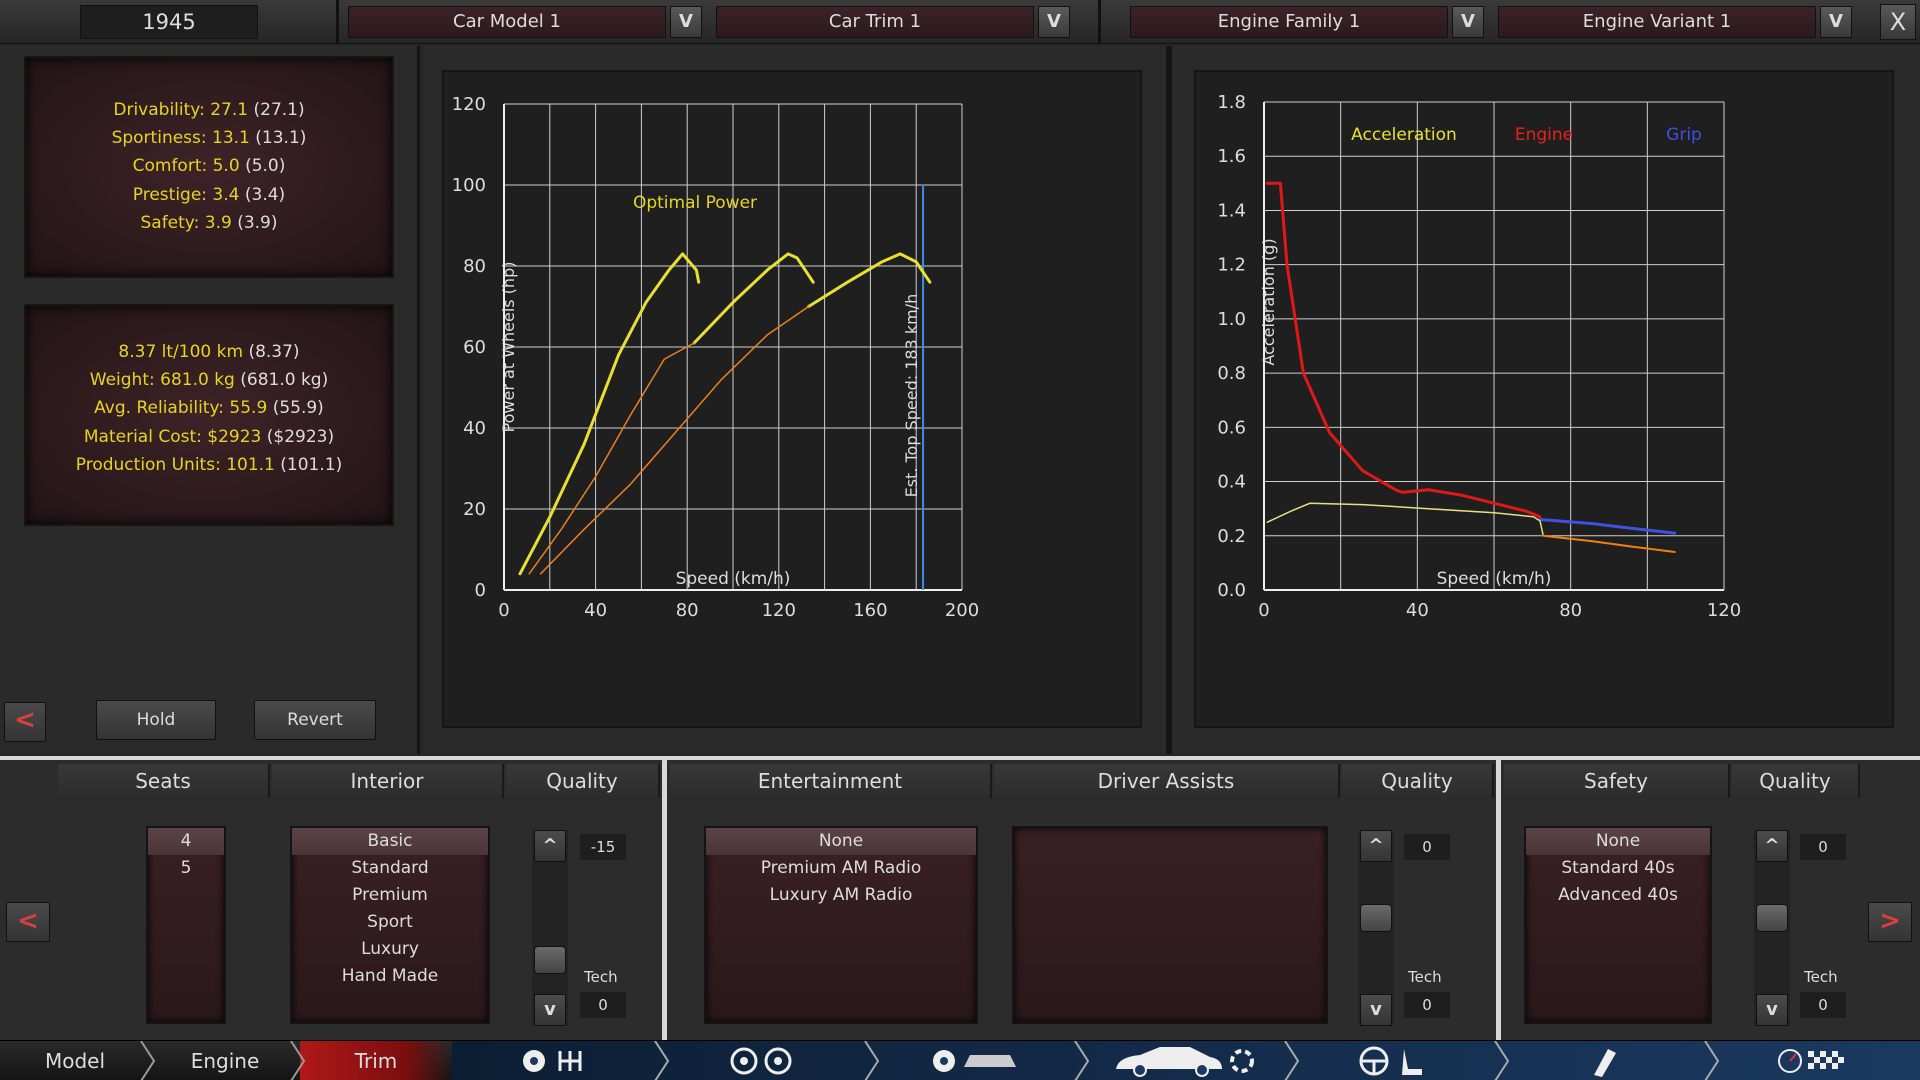 The image size is (1920, 1080). What do you see at coordinates (831, 781) in the screenshot?
I see `entertainment-header: Entertainment` at bounding box center [831, 781].